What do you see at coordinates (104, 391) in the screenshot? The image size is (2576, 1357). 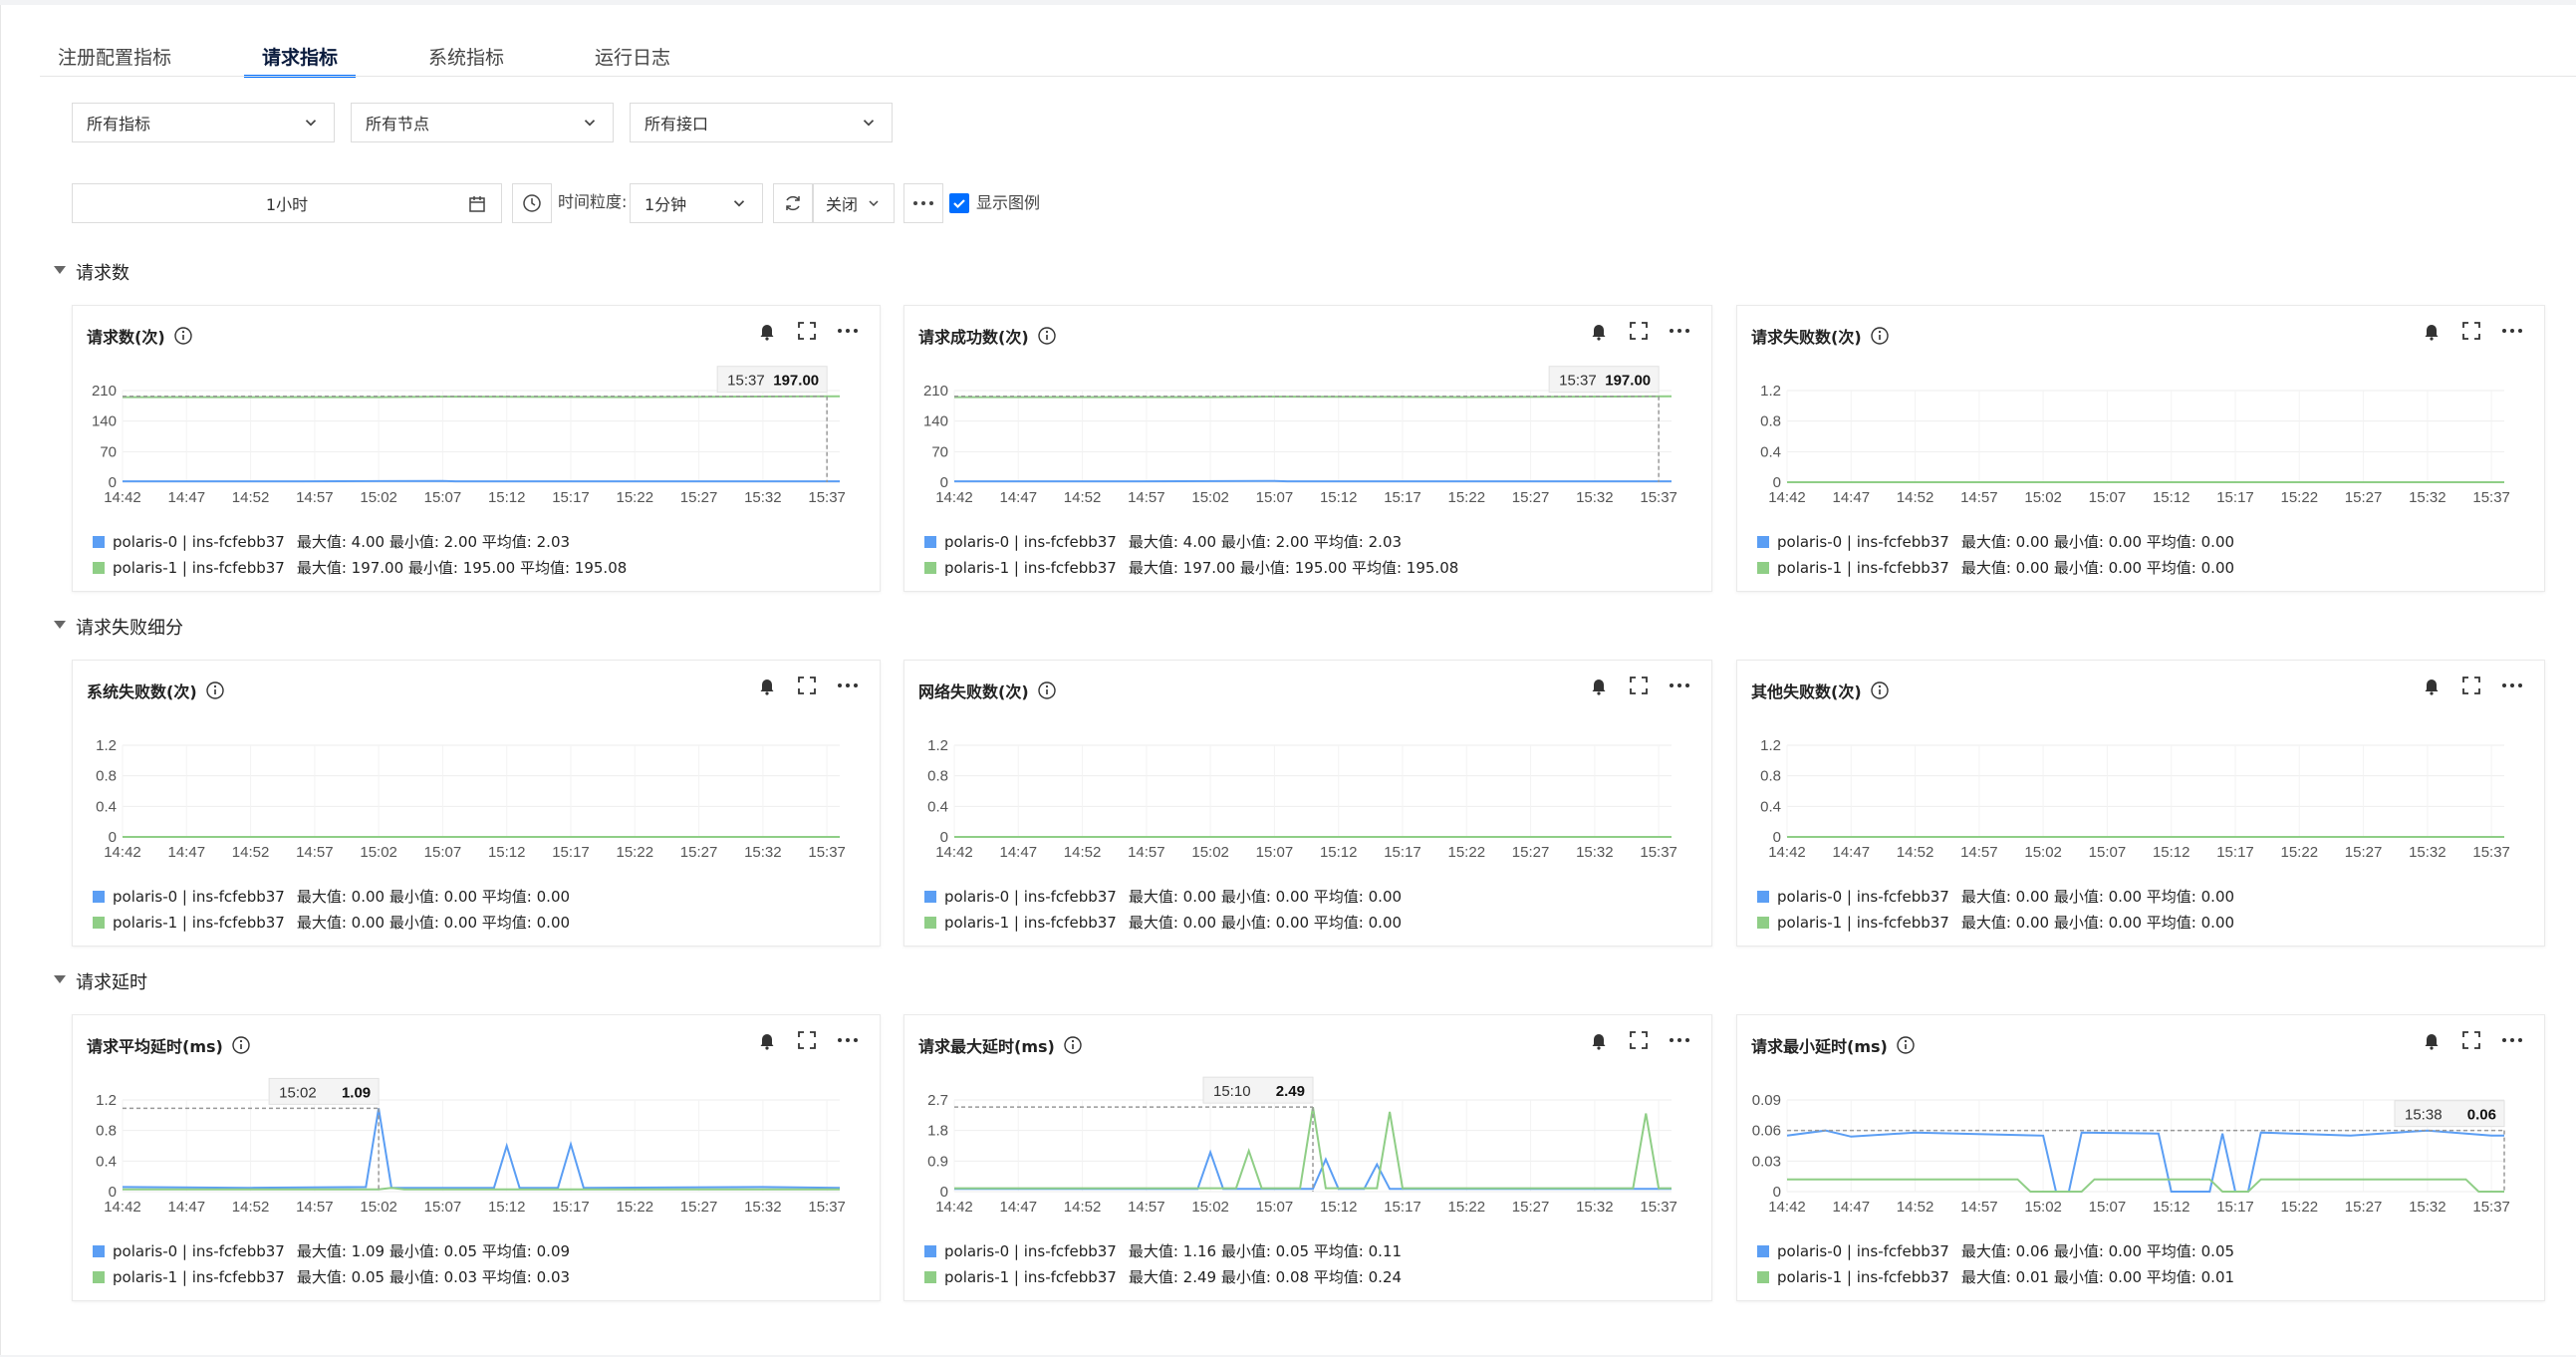 I see `y-tick-label: 210` at bounding box center [104, 391].